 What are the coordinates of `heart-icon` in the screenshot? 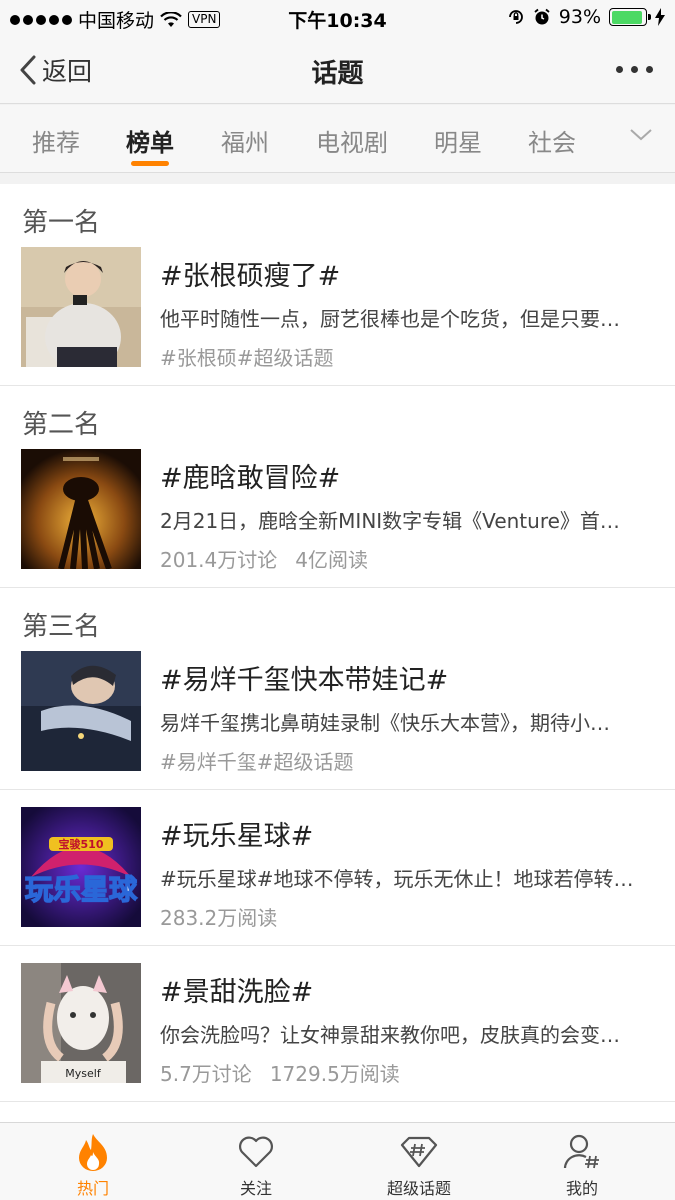 It's located at (256, 1152).